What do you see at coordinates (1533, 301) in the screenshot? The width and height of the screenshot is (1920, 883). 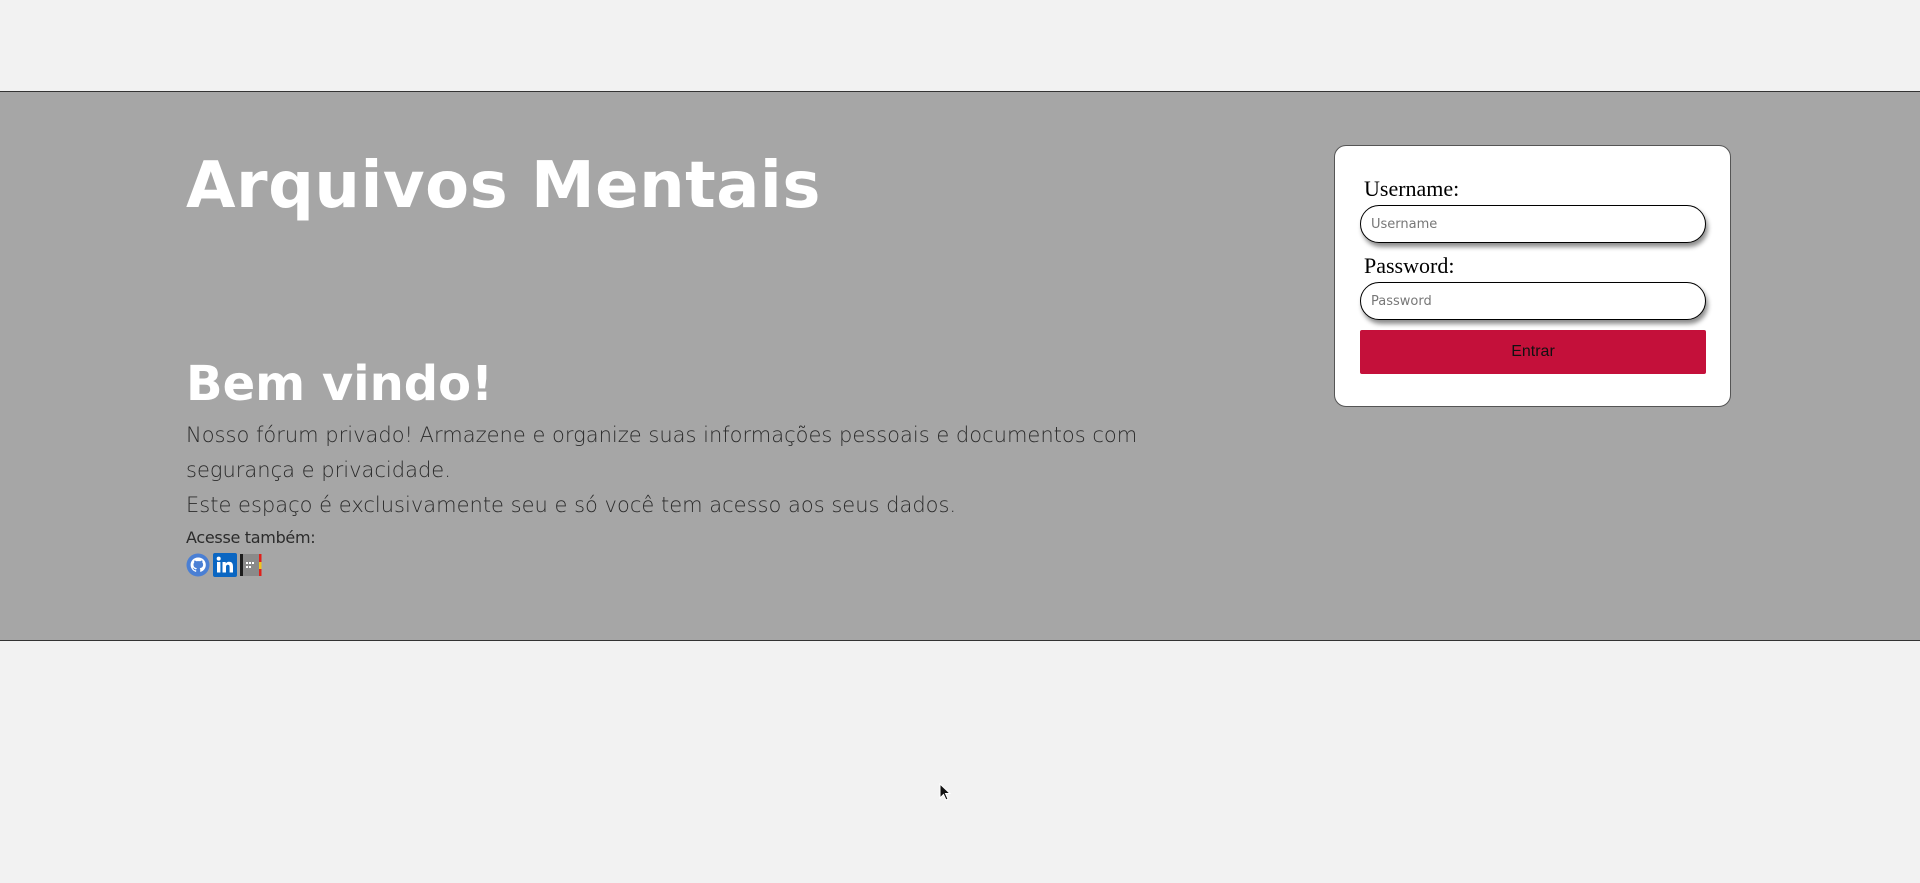 I see `password-input` at bounding box center [1533, 301].